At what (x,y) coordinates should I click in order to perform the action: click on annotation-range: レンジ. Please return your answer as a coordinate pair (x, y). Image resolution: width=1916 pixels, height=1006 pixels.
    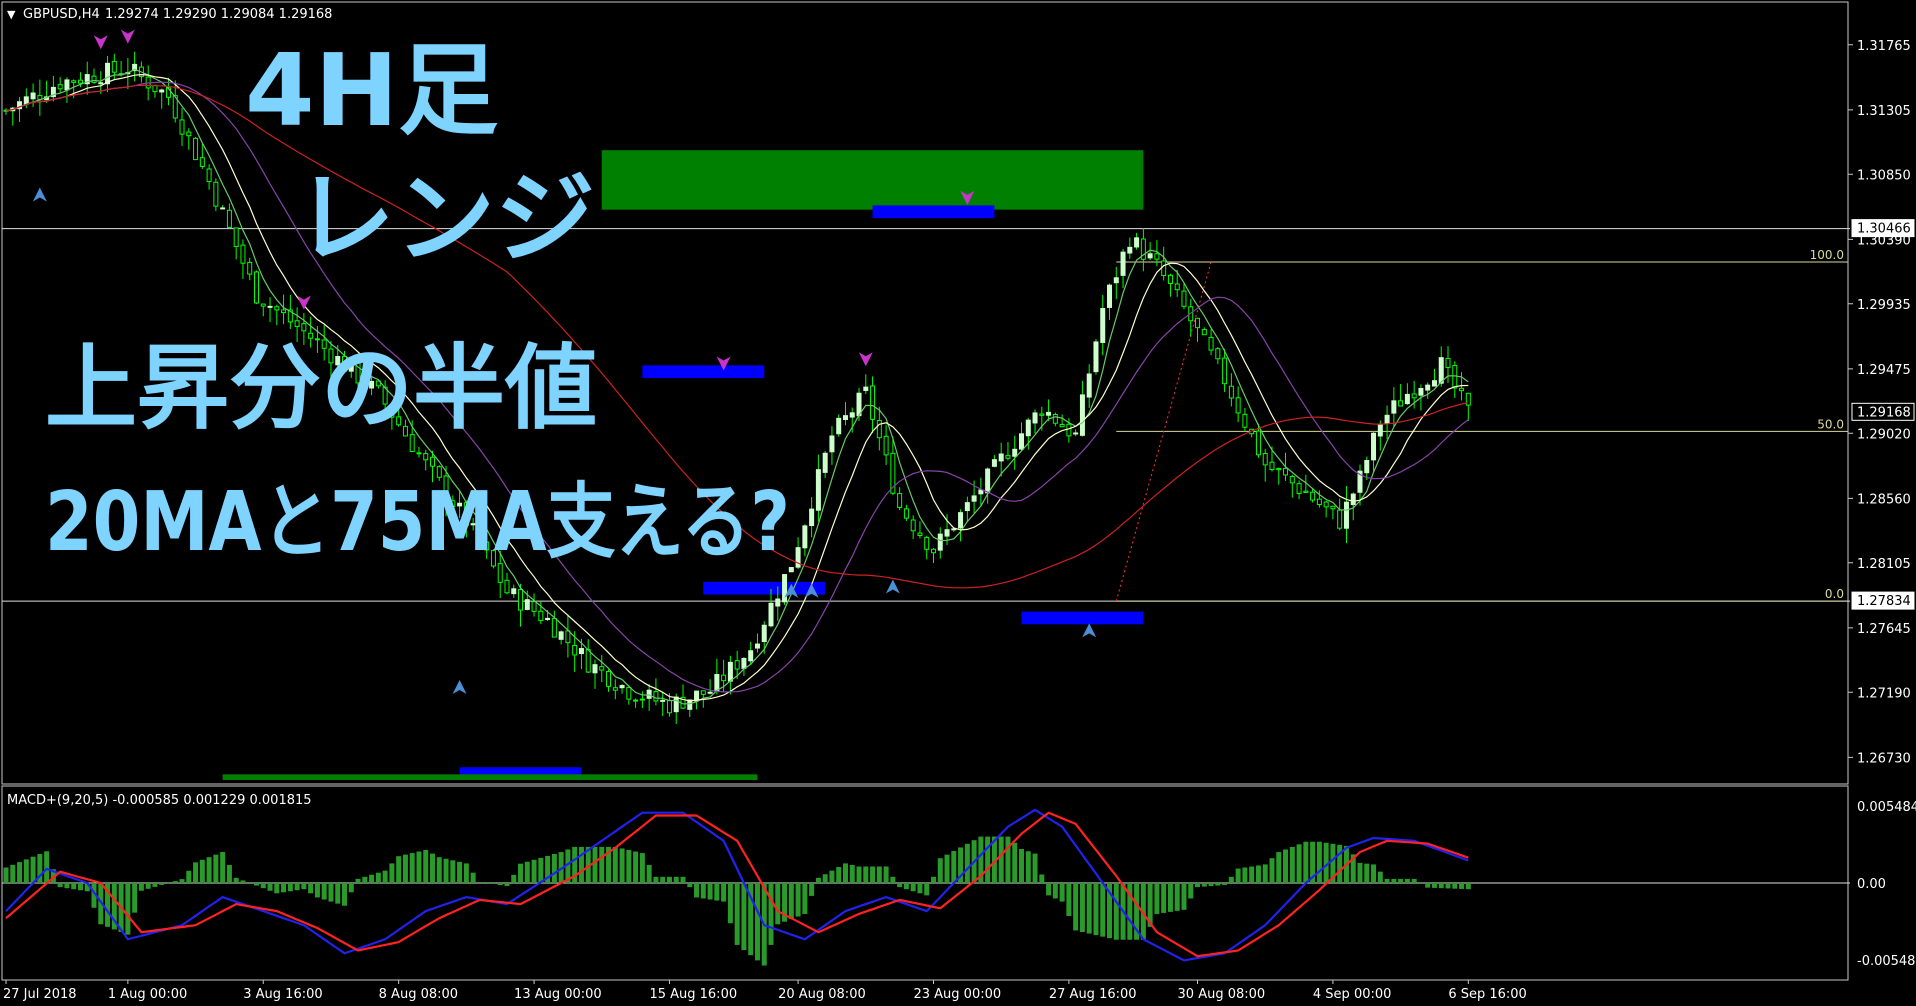
    Looking at the image, I should click on (445, 218).